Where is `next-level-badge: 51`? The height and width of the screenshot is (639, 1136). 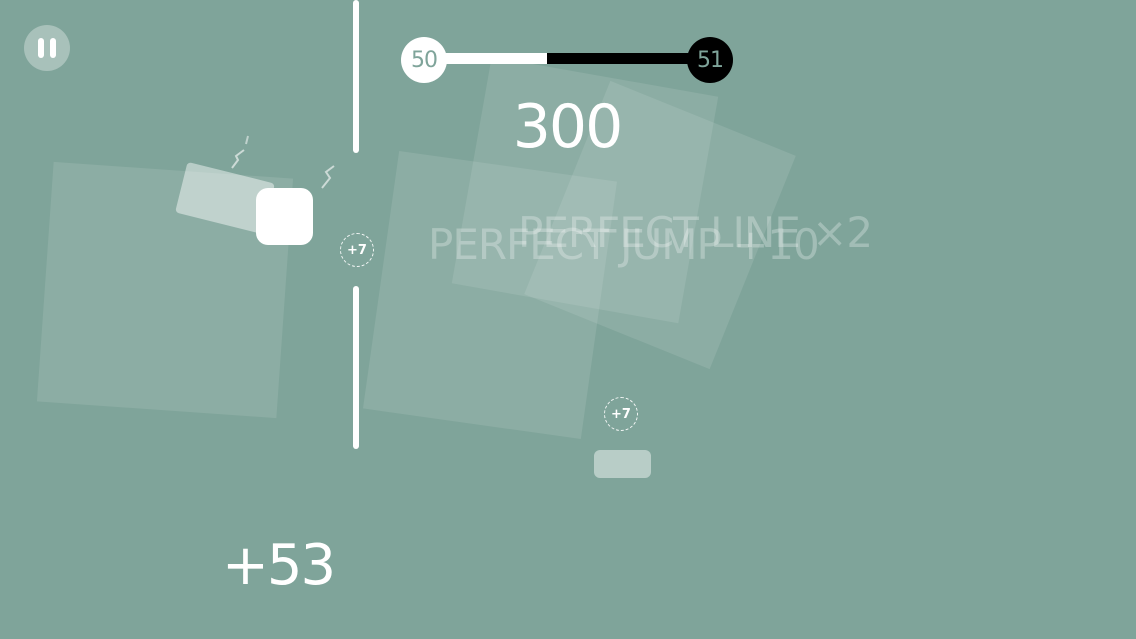 next-level-badge: 51 is located at coordinates (710, 60).